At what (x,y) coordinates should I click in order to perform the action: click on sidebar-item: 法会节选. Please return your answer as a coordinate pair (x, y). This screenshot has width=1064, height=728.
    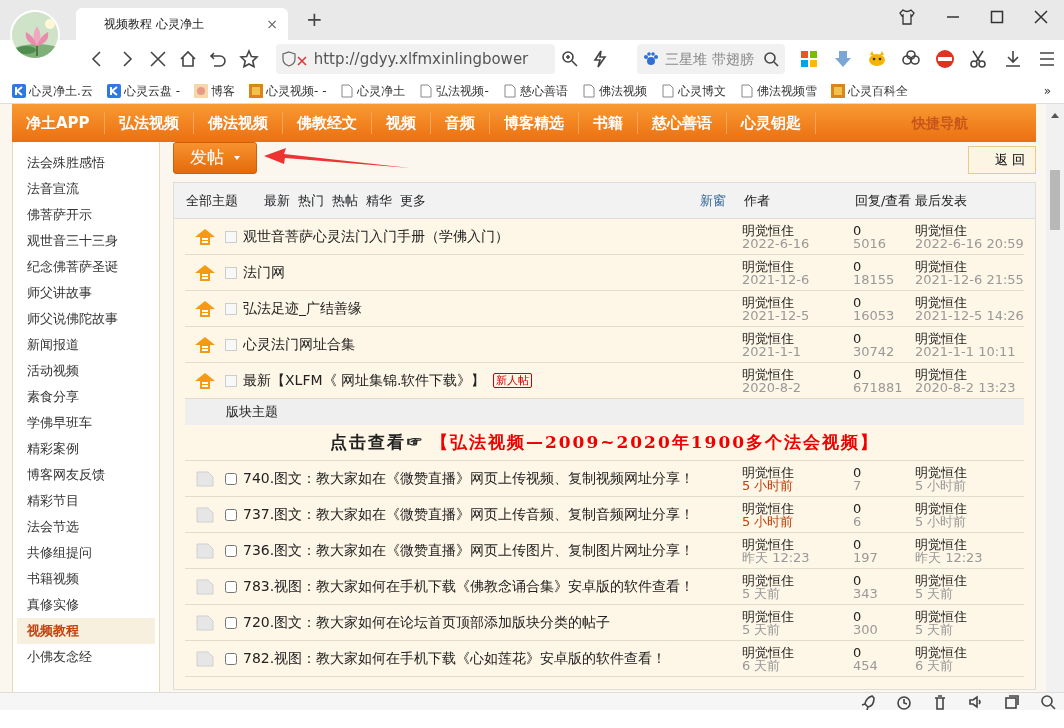
    Looking at the image, I should click on (86, 527).